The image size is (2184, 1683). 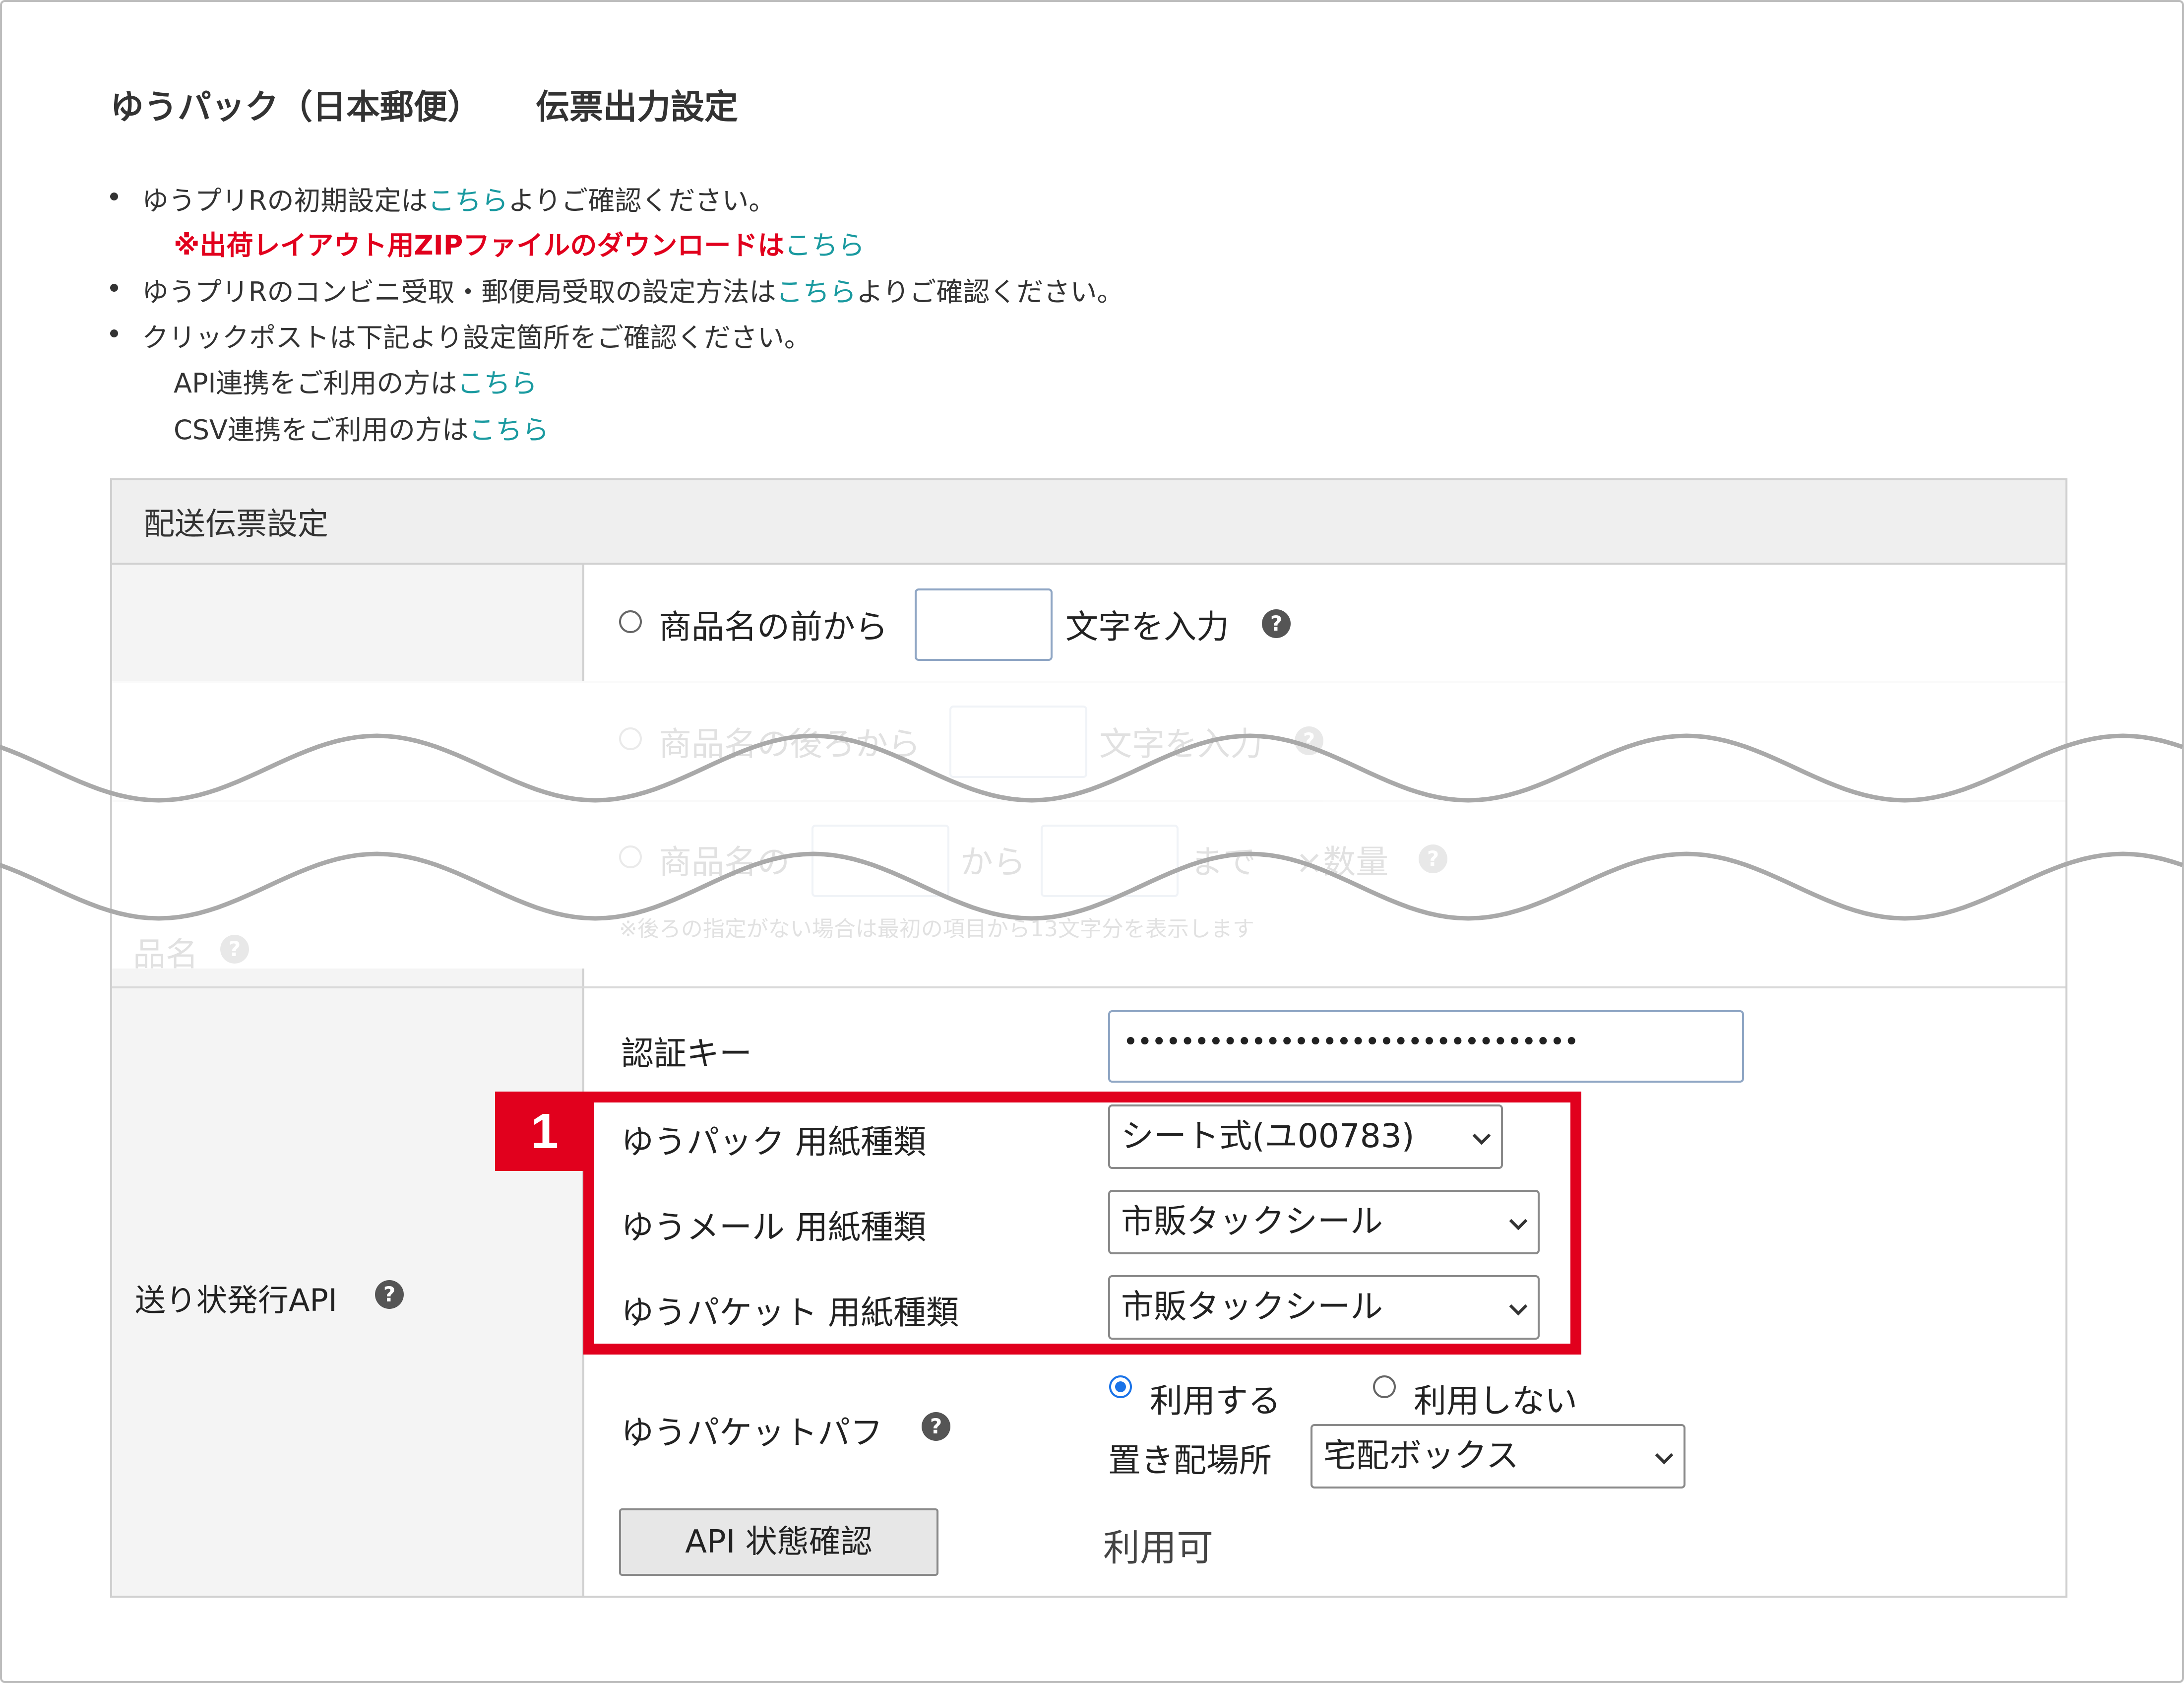 I want to click on yupacket-puff-label: ゆうパケットパフ, so click(x=752, y=1433).